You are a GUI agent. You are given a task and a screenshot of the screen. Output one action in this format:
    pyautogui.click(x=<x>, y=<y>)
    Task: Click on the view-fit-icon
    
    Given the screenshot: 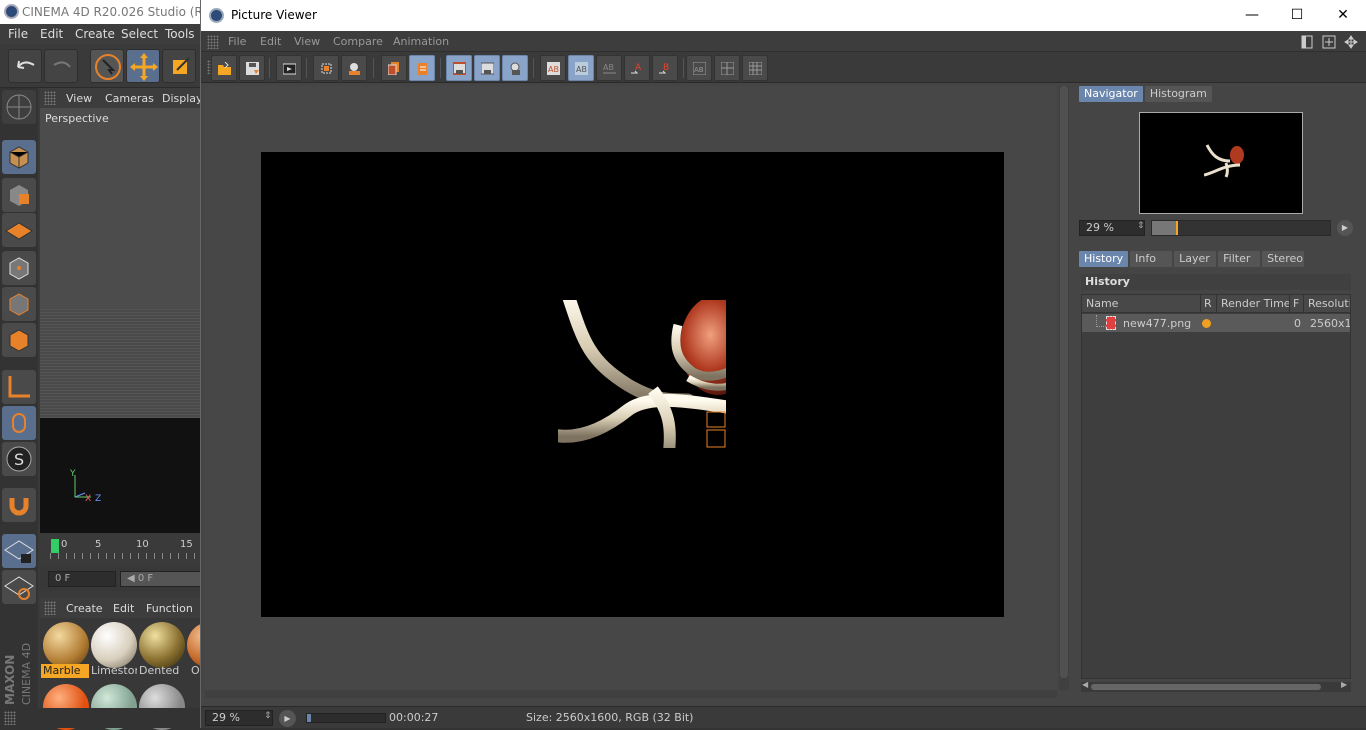 What is the action you would take?
    pyautogui.click(x=487, y=68)
    